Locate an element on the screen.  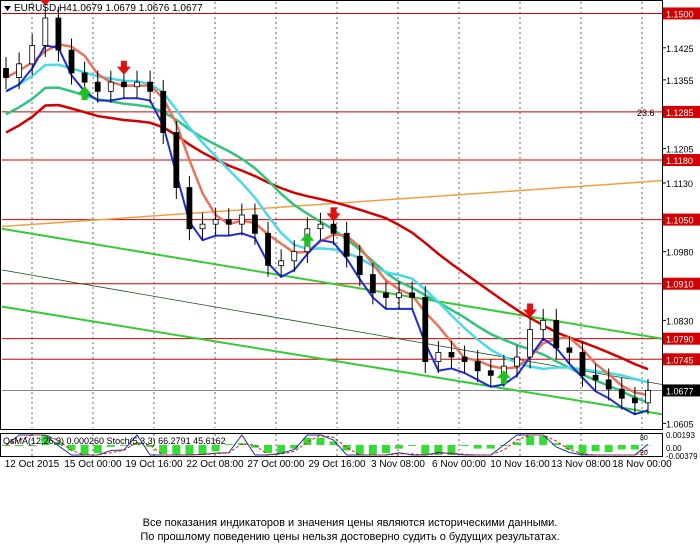
x-tick-label: 3 Nov 08:00 is located at coordinates (398, 464).